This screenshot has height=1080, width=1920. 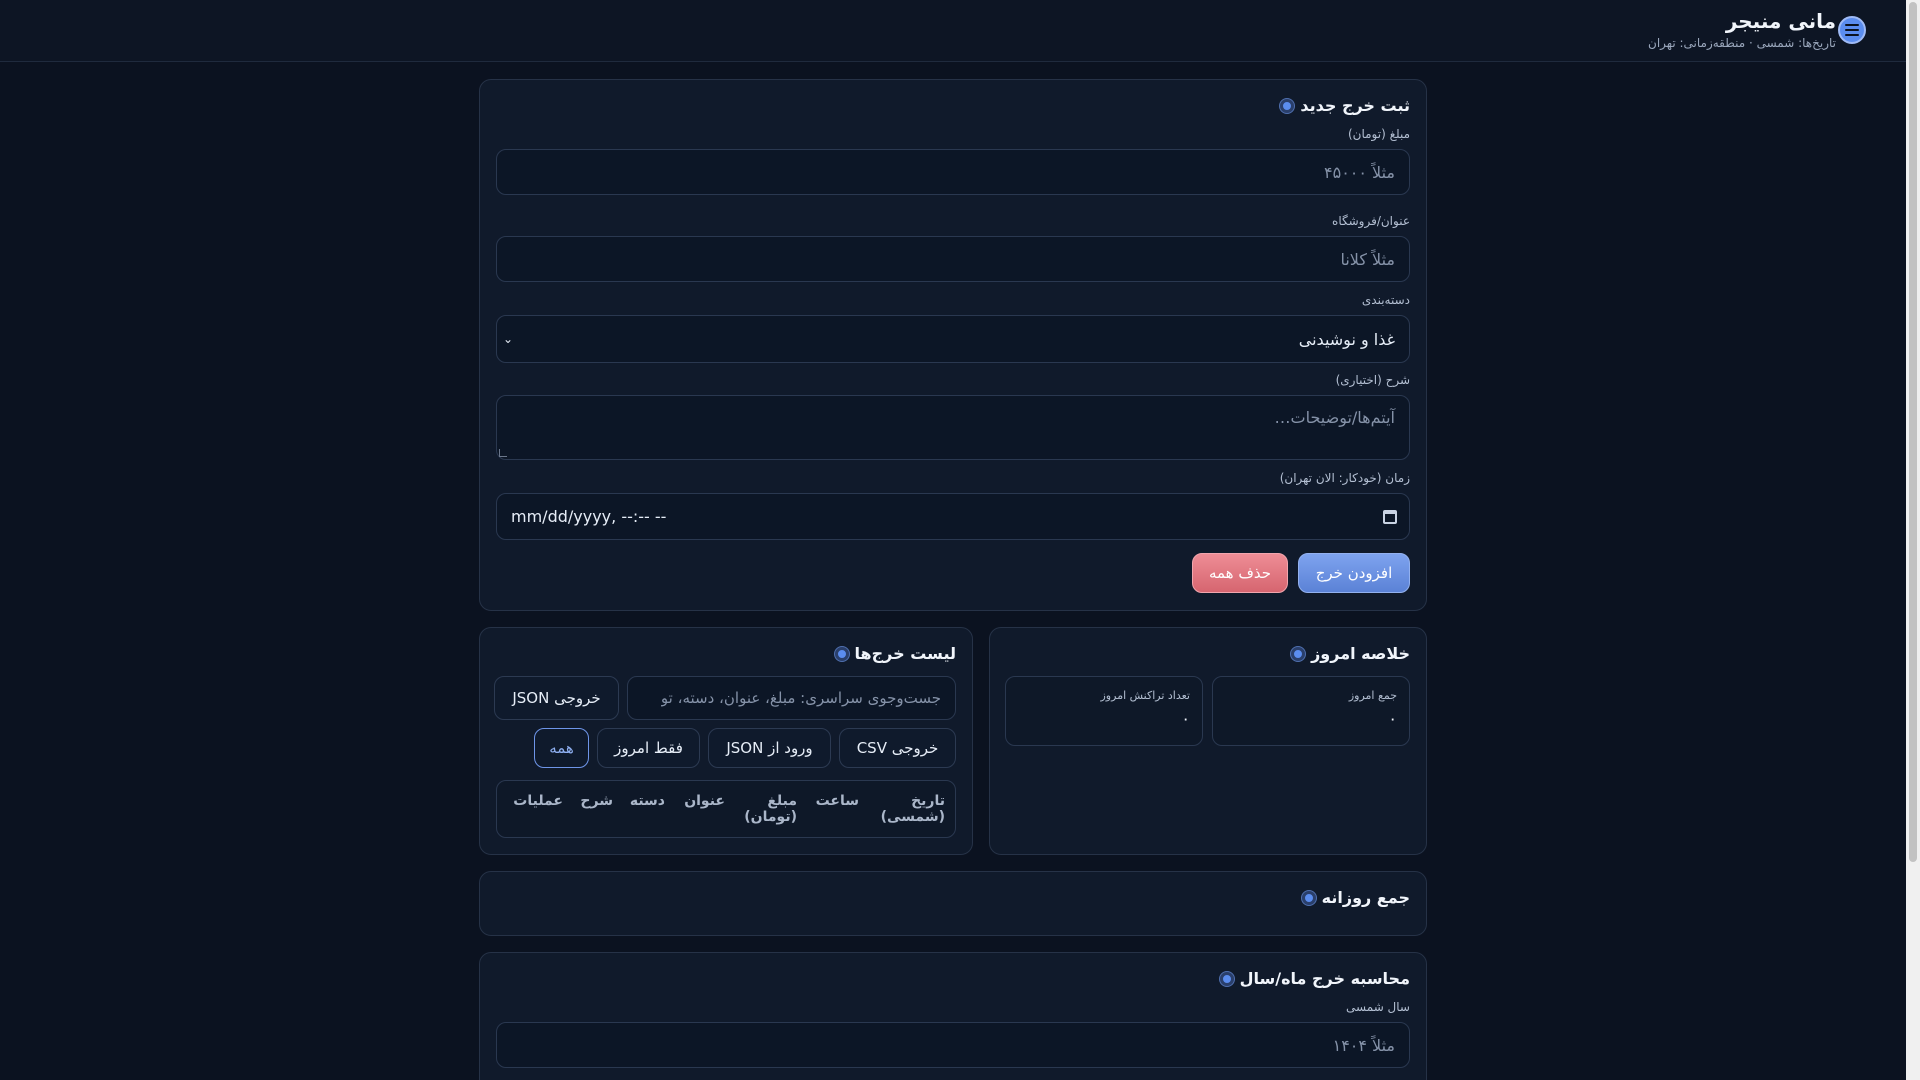 What do you see at coordinates (1314, 978) in the screenshot?
I see `period-title: محاسبه خرج ماه/سال` at bounding box center [1314, 978].